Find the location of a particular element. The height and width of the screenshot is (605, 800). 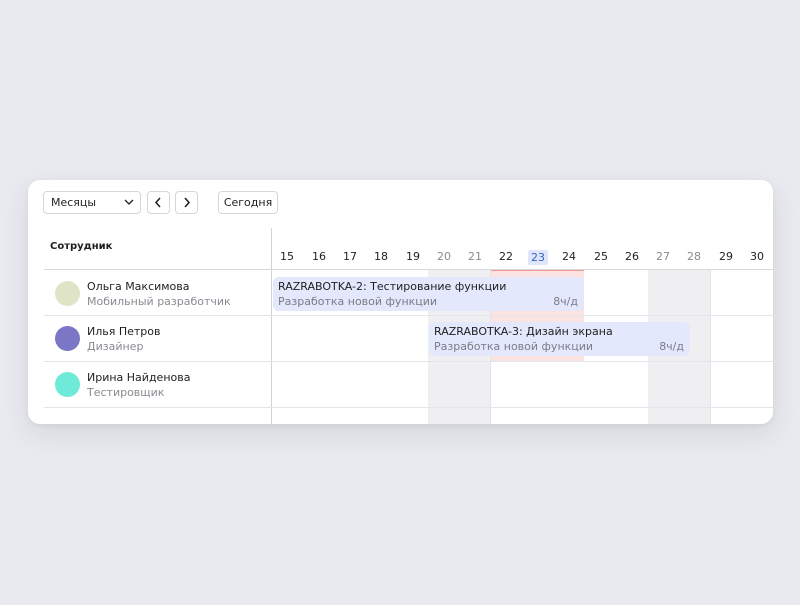

task-title: RAZRABOTKA-3: Дизайн экрана is located at coordinates (523, 331).